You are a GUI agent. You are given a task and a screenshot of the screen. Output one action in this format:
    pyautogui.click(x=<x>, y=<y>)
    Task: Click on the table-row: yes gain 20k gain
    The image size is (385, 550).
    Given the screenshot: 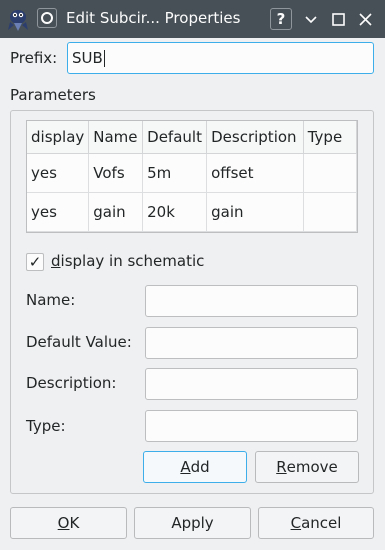 What is the action you would take?
    pyautogui.click(x=192, y=212)
    